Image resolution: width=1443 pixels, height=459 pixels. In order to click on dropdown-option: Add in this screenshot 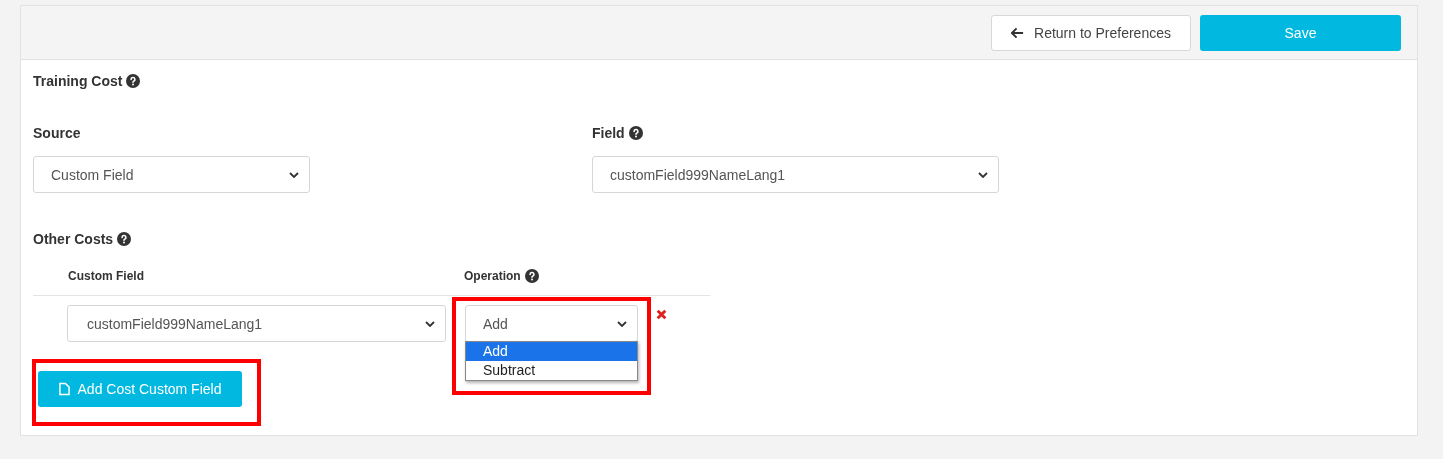, I will do `click(551, 351)`.